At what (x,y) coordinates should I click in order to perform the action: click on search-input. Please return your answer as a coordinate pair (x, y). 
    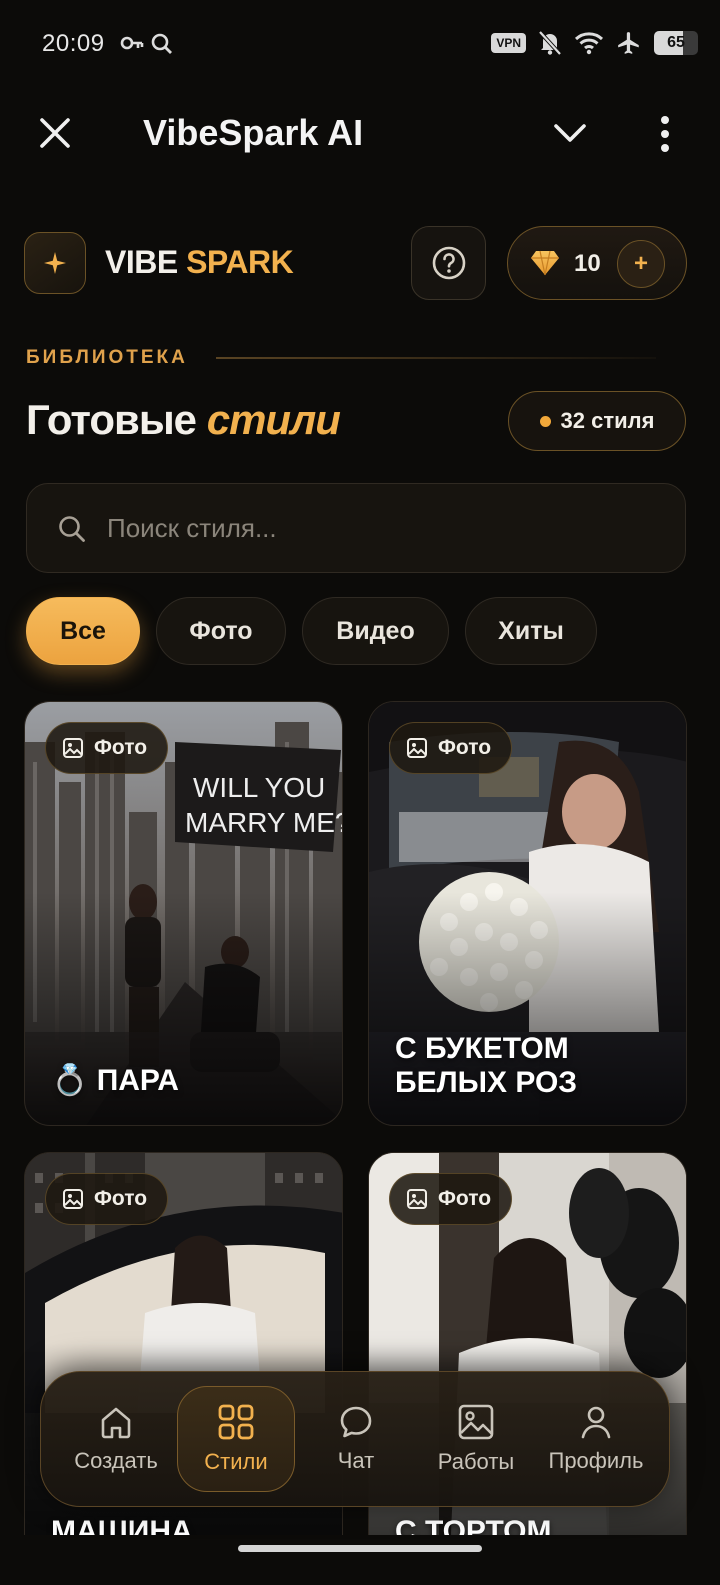
    Looking at the image, I should click on (387, 528).